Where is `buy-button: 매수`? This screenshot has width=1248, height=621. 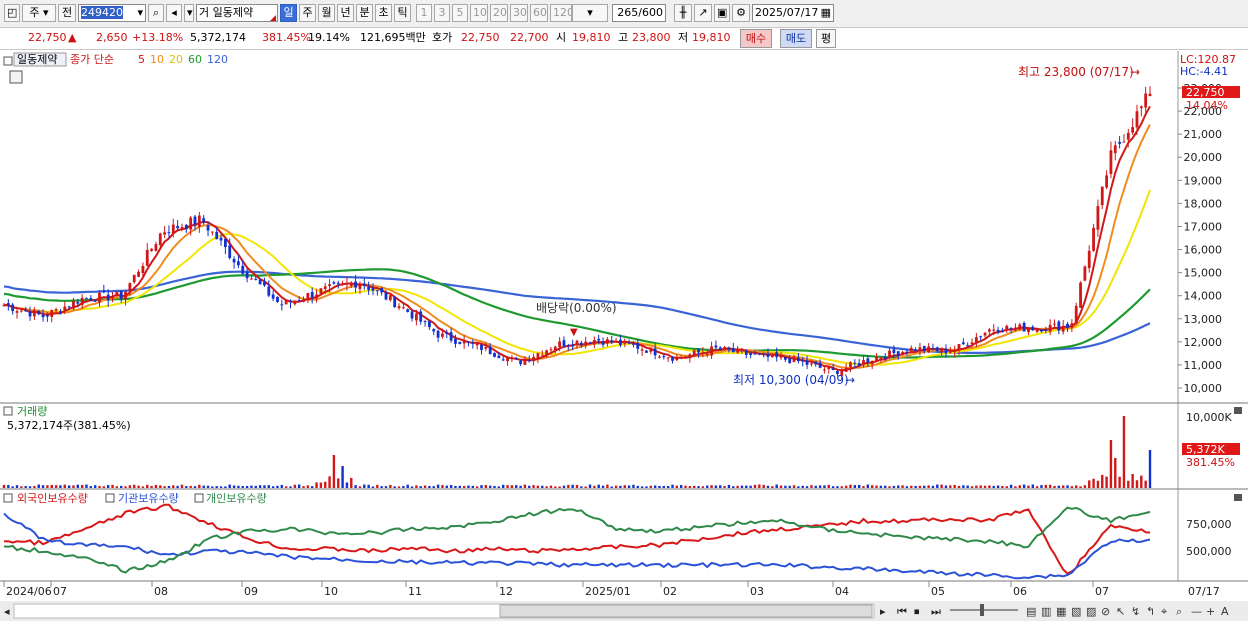
buy-button: 매수 is located at coordinates (756, 38).